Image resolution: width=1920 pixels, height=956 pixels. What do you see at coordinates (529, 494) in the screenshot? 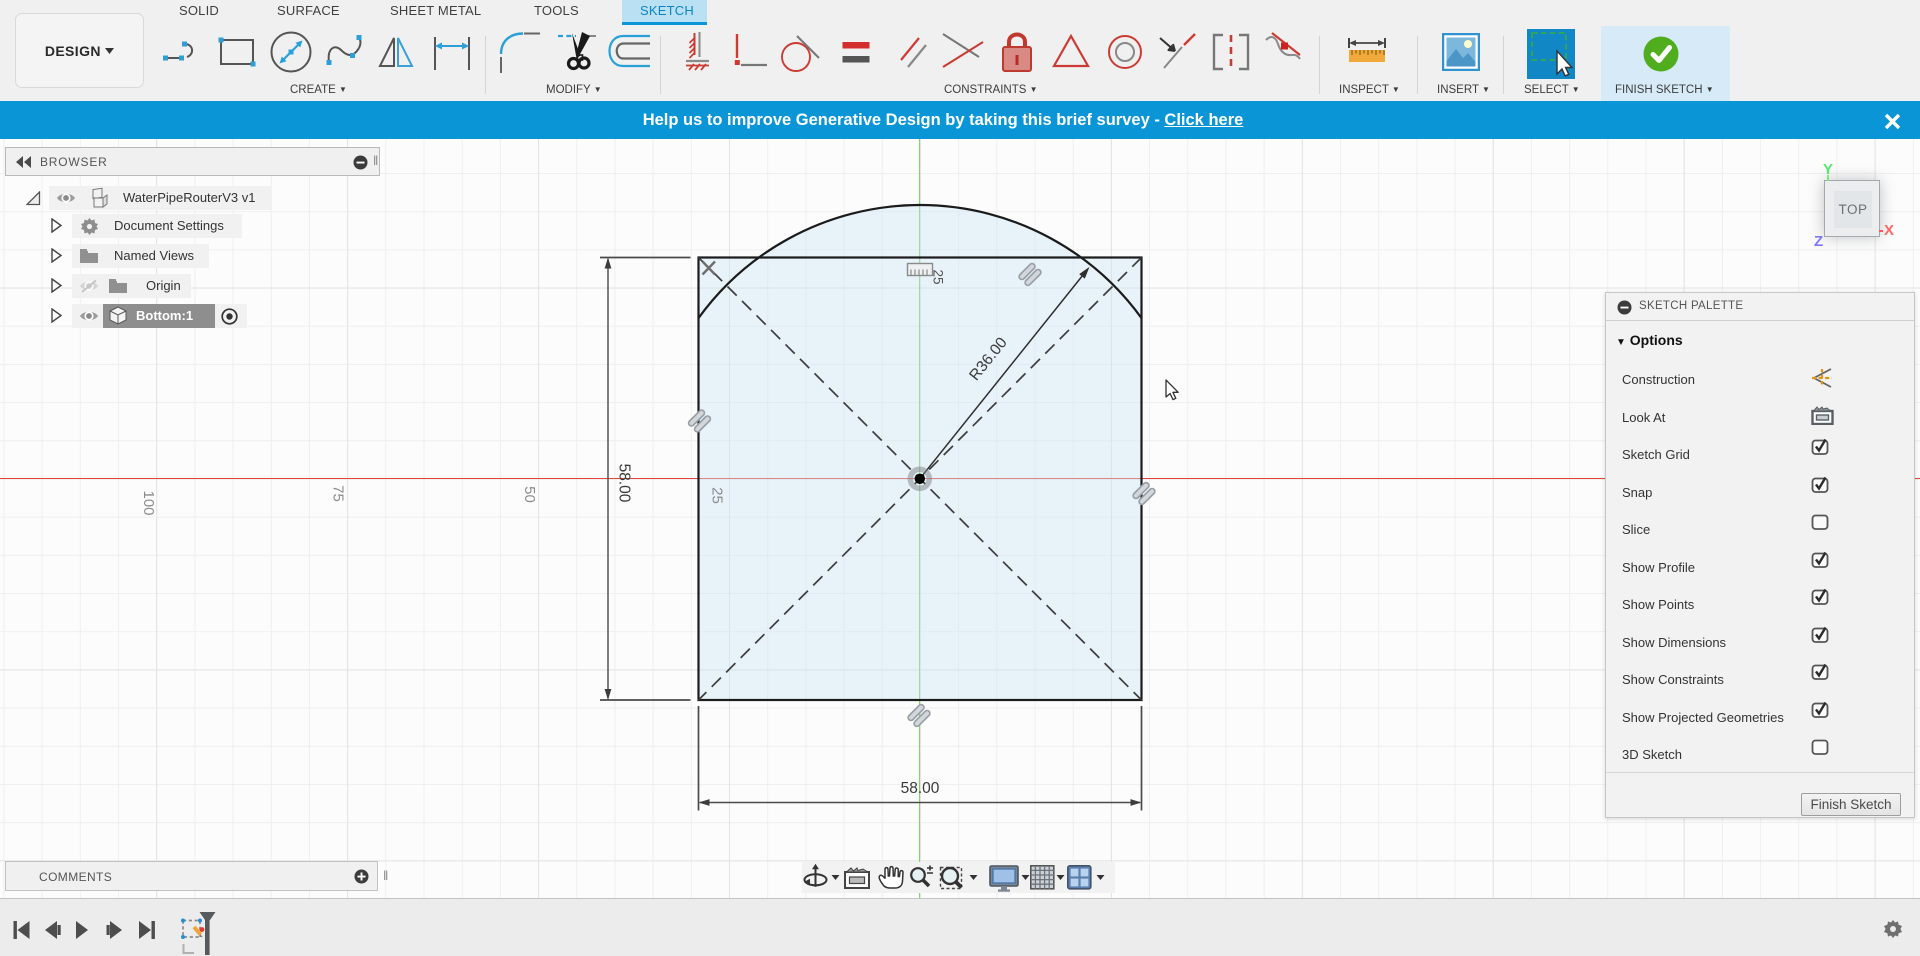
I see `svg-text: 50` at bounding box center [529, 494].